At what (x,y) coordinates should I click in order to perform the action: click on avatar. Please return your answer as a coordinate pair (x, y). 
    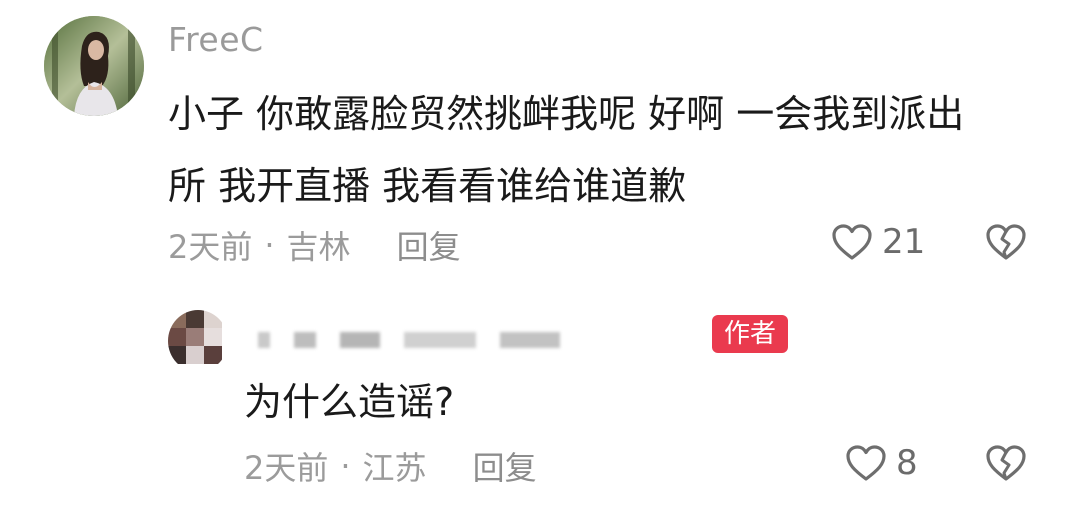
    Looking at the image, I should click on (94, 66).